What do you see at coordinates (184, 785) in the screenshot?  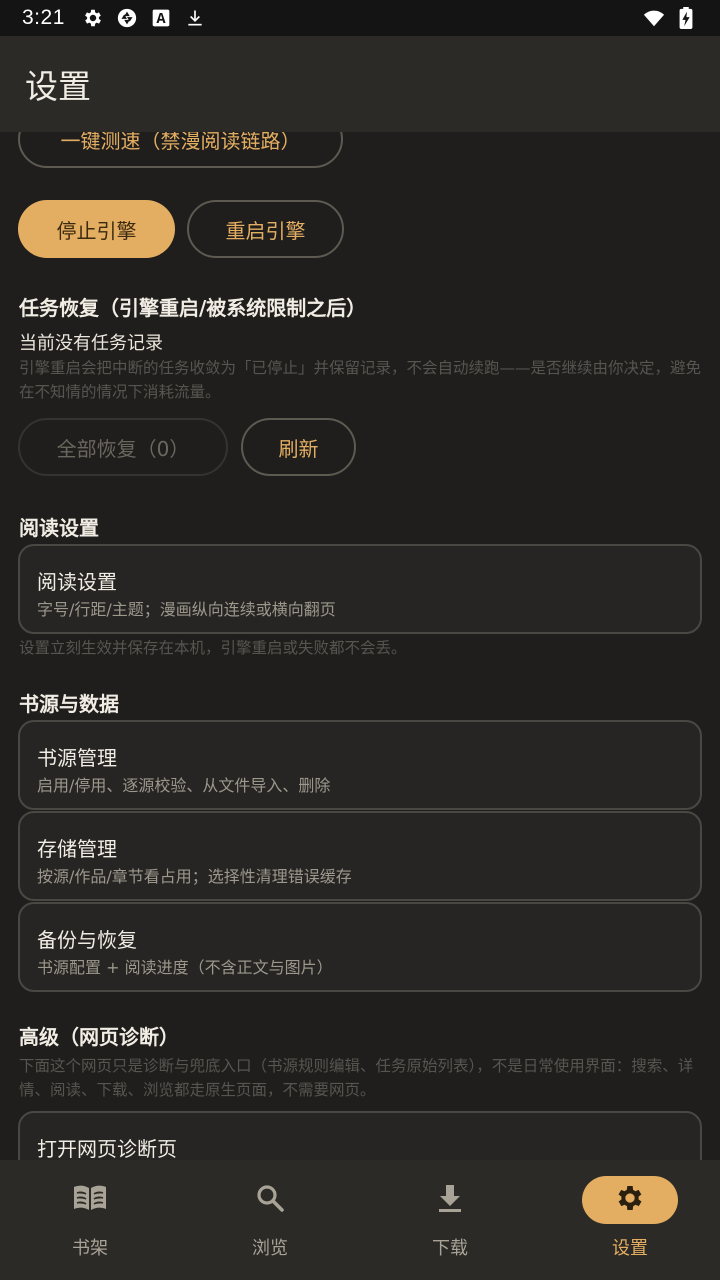 I see `card-subtitle: 启用/停用、逐源校验、从文件导入、删除` at bounding box center [184, 785].